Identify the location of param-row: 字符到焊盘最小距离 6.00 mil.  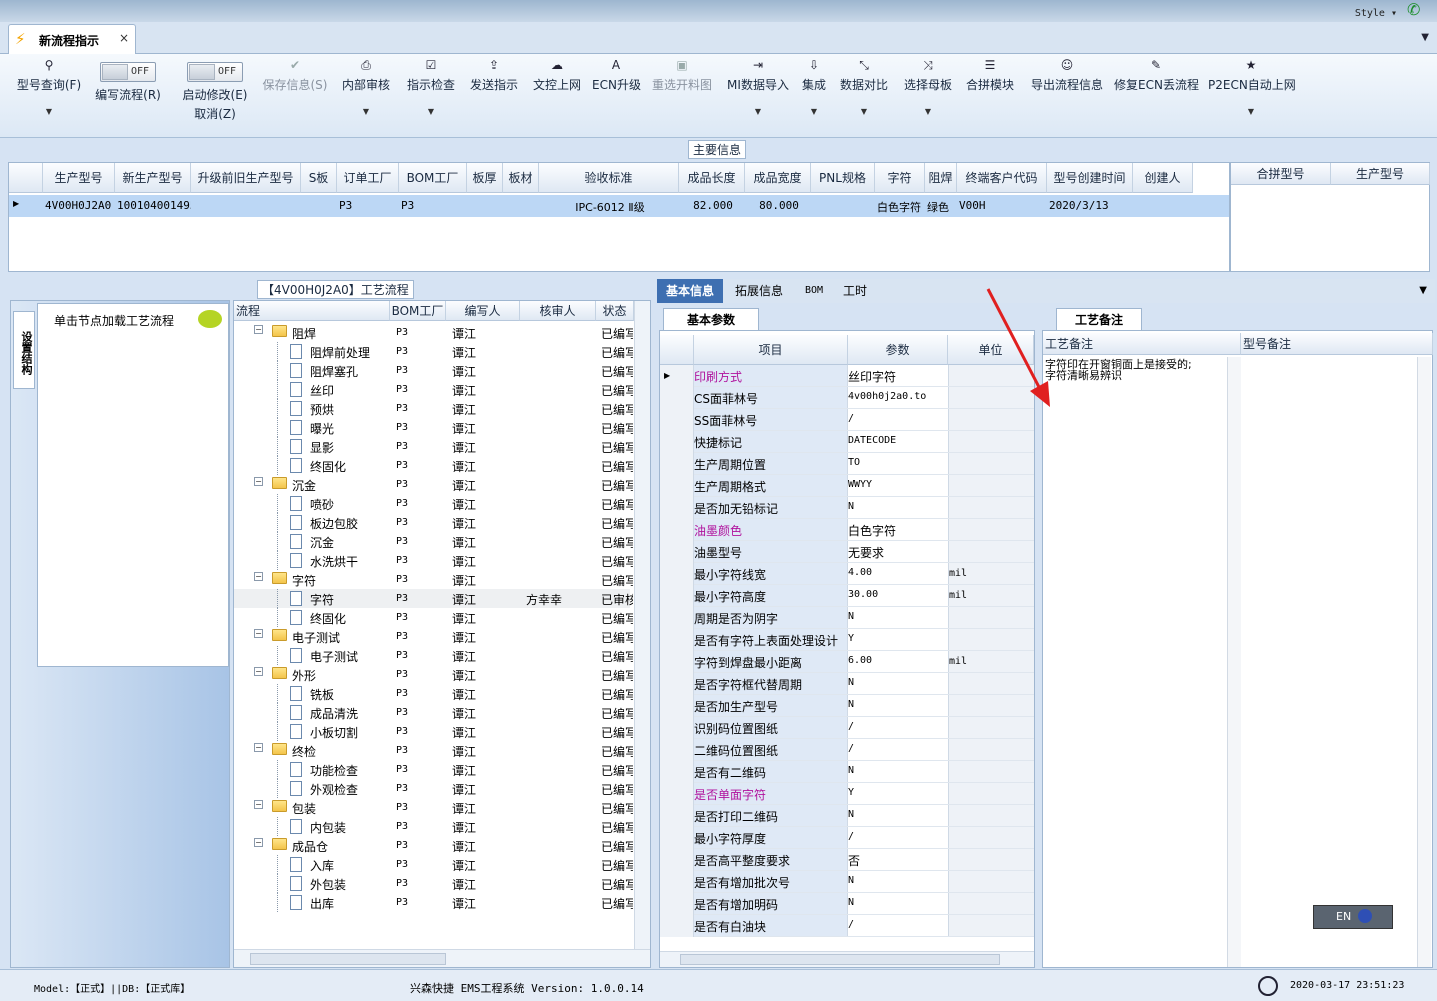
(847, 662).